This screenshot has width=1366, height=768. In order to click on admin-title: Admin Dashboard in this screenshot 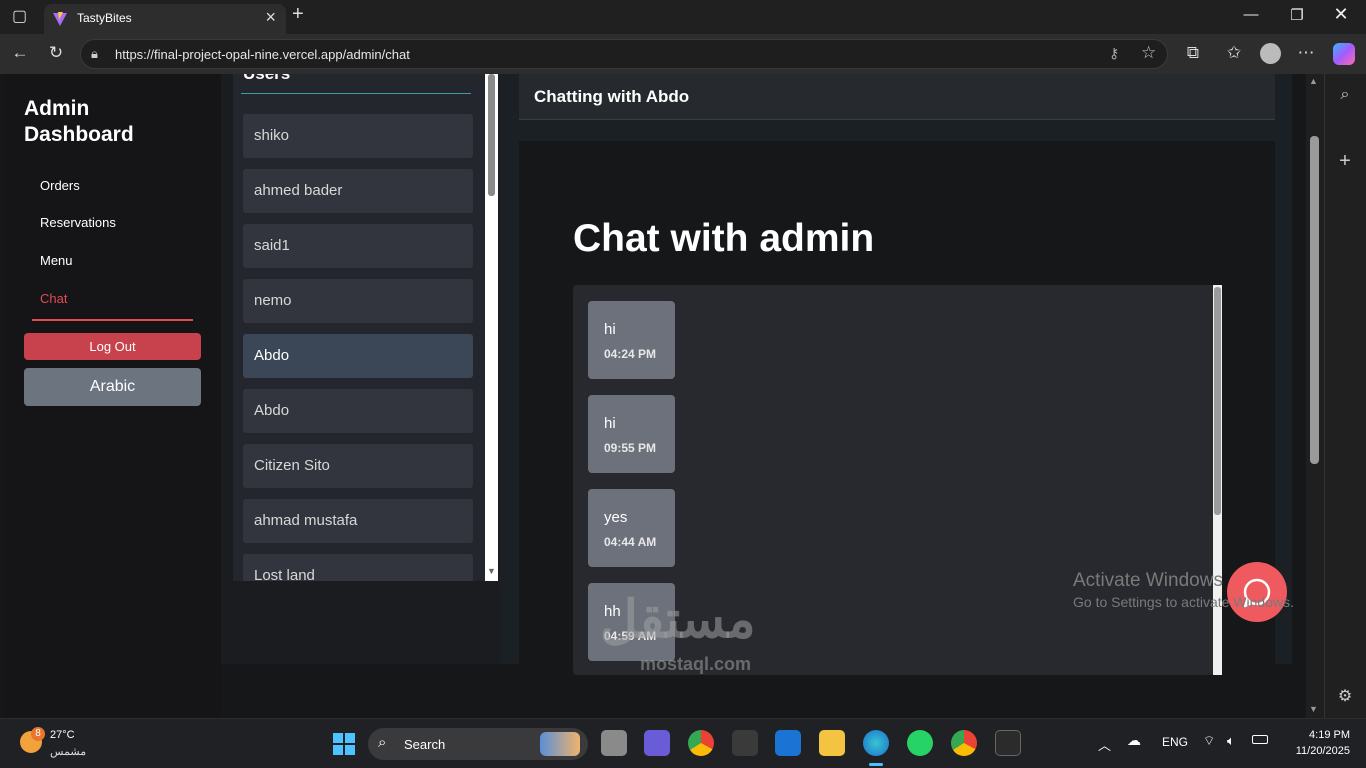, I will do `click(79, 121)`.